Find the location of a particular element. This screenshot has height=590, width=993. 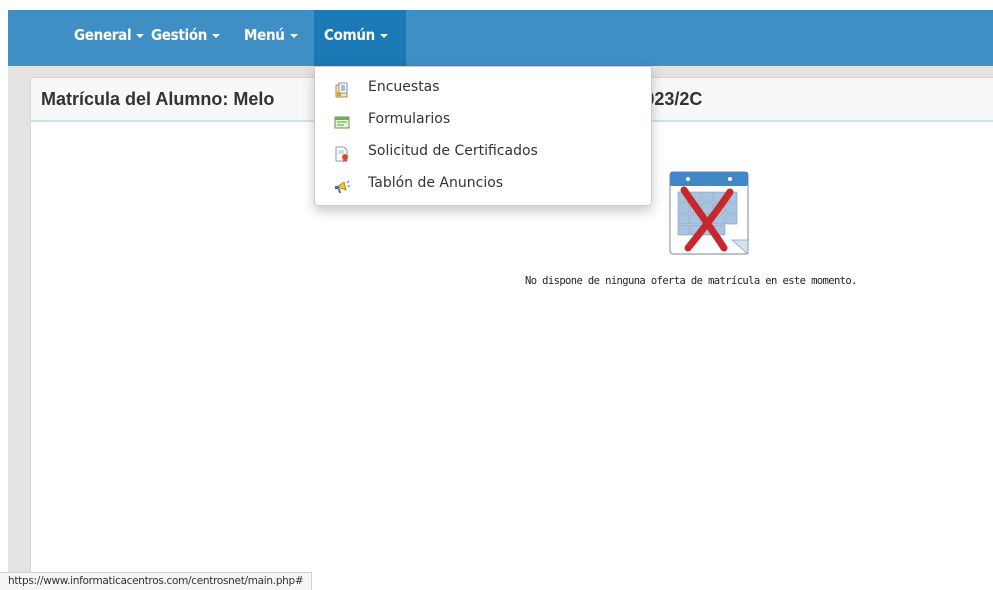

nav-comun: Común is located at coordinates (360, 38).